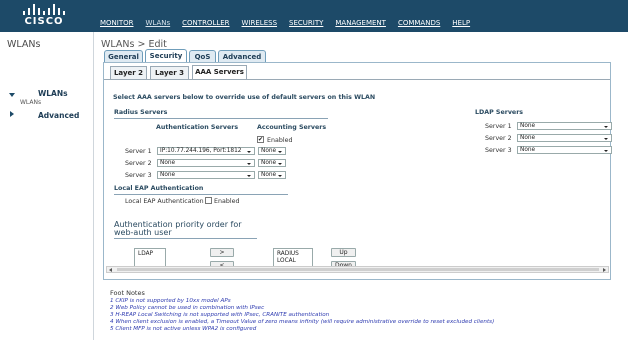  I want to click on scrollbar-thumb, so click(358, 269).